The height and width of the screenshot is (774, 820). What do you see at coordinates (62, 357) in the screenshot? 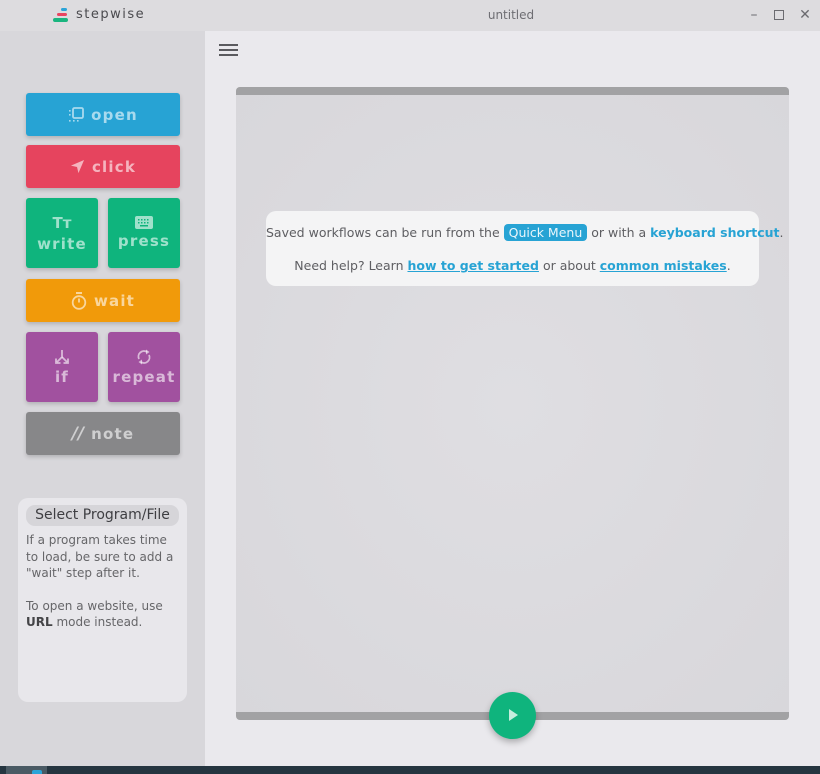
I see `branch-icon` at bounding box center [62, 357].